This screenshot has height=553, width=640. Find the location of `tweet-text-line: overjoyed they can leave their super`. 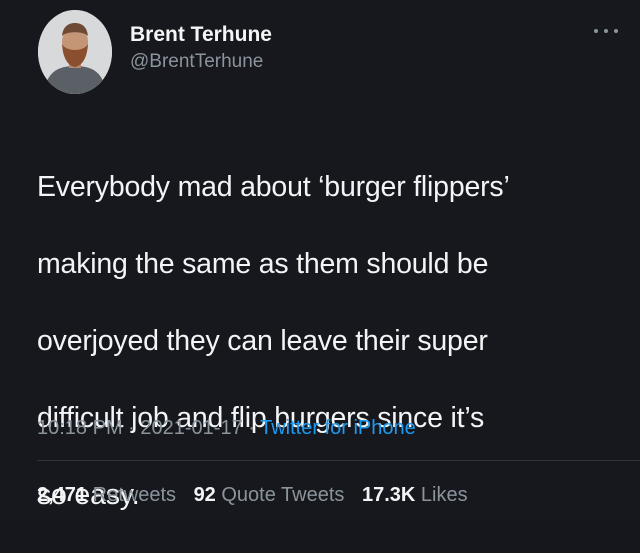

tweet-text-line: overjoyed they can leave their super is located at coordinates (262, 340).